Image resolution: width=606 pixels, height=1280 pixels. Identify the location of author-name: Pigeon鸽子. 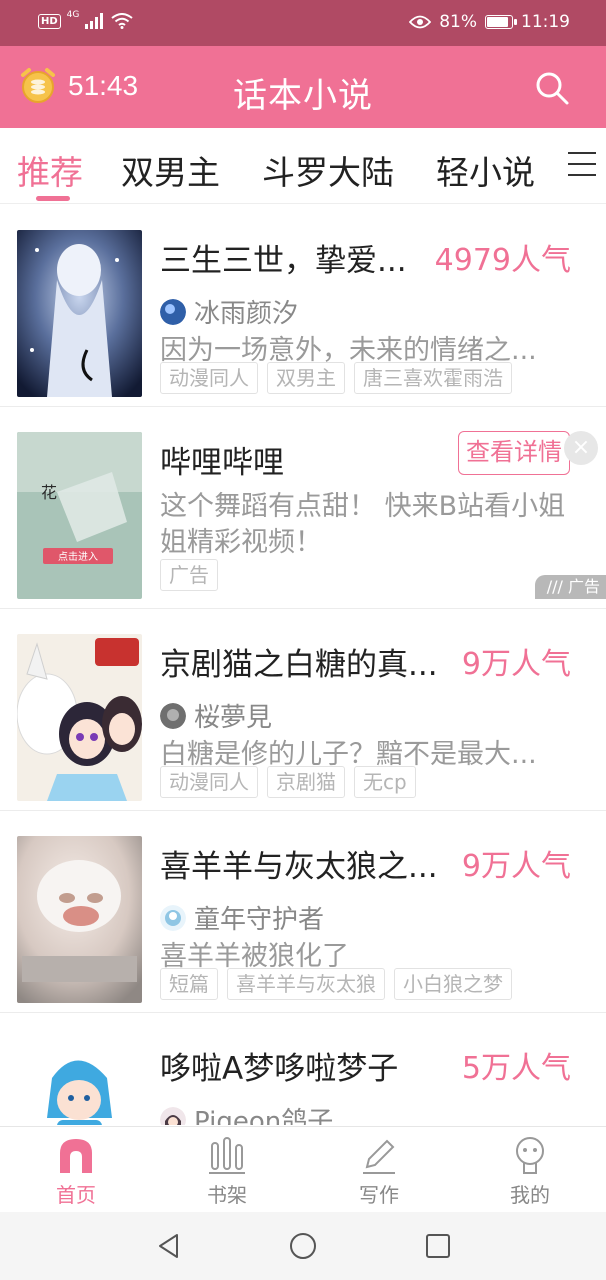
(264, 1116).